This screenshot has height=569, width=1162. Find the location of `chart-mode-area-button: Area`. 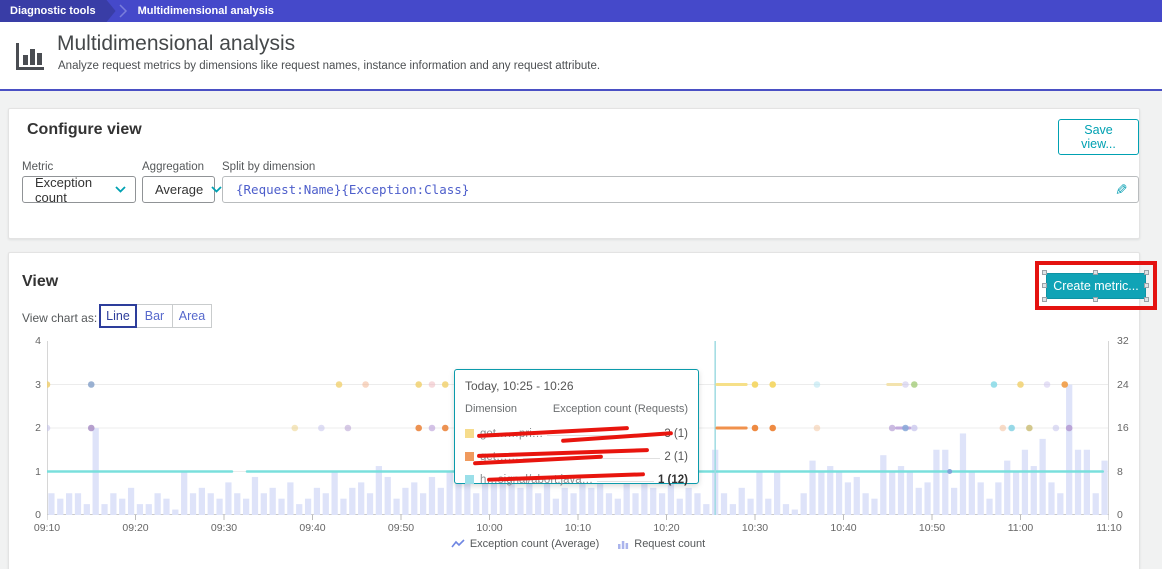

chart-mode-area-button: Area is located at coordinates (192, 316).